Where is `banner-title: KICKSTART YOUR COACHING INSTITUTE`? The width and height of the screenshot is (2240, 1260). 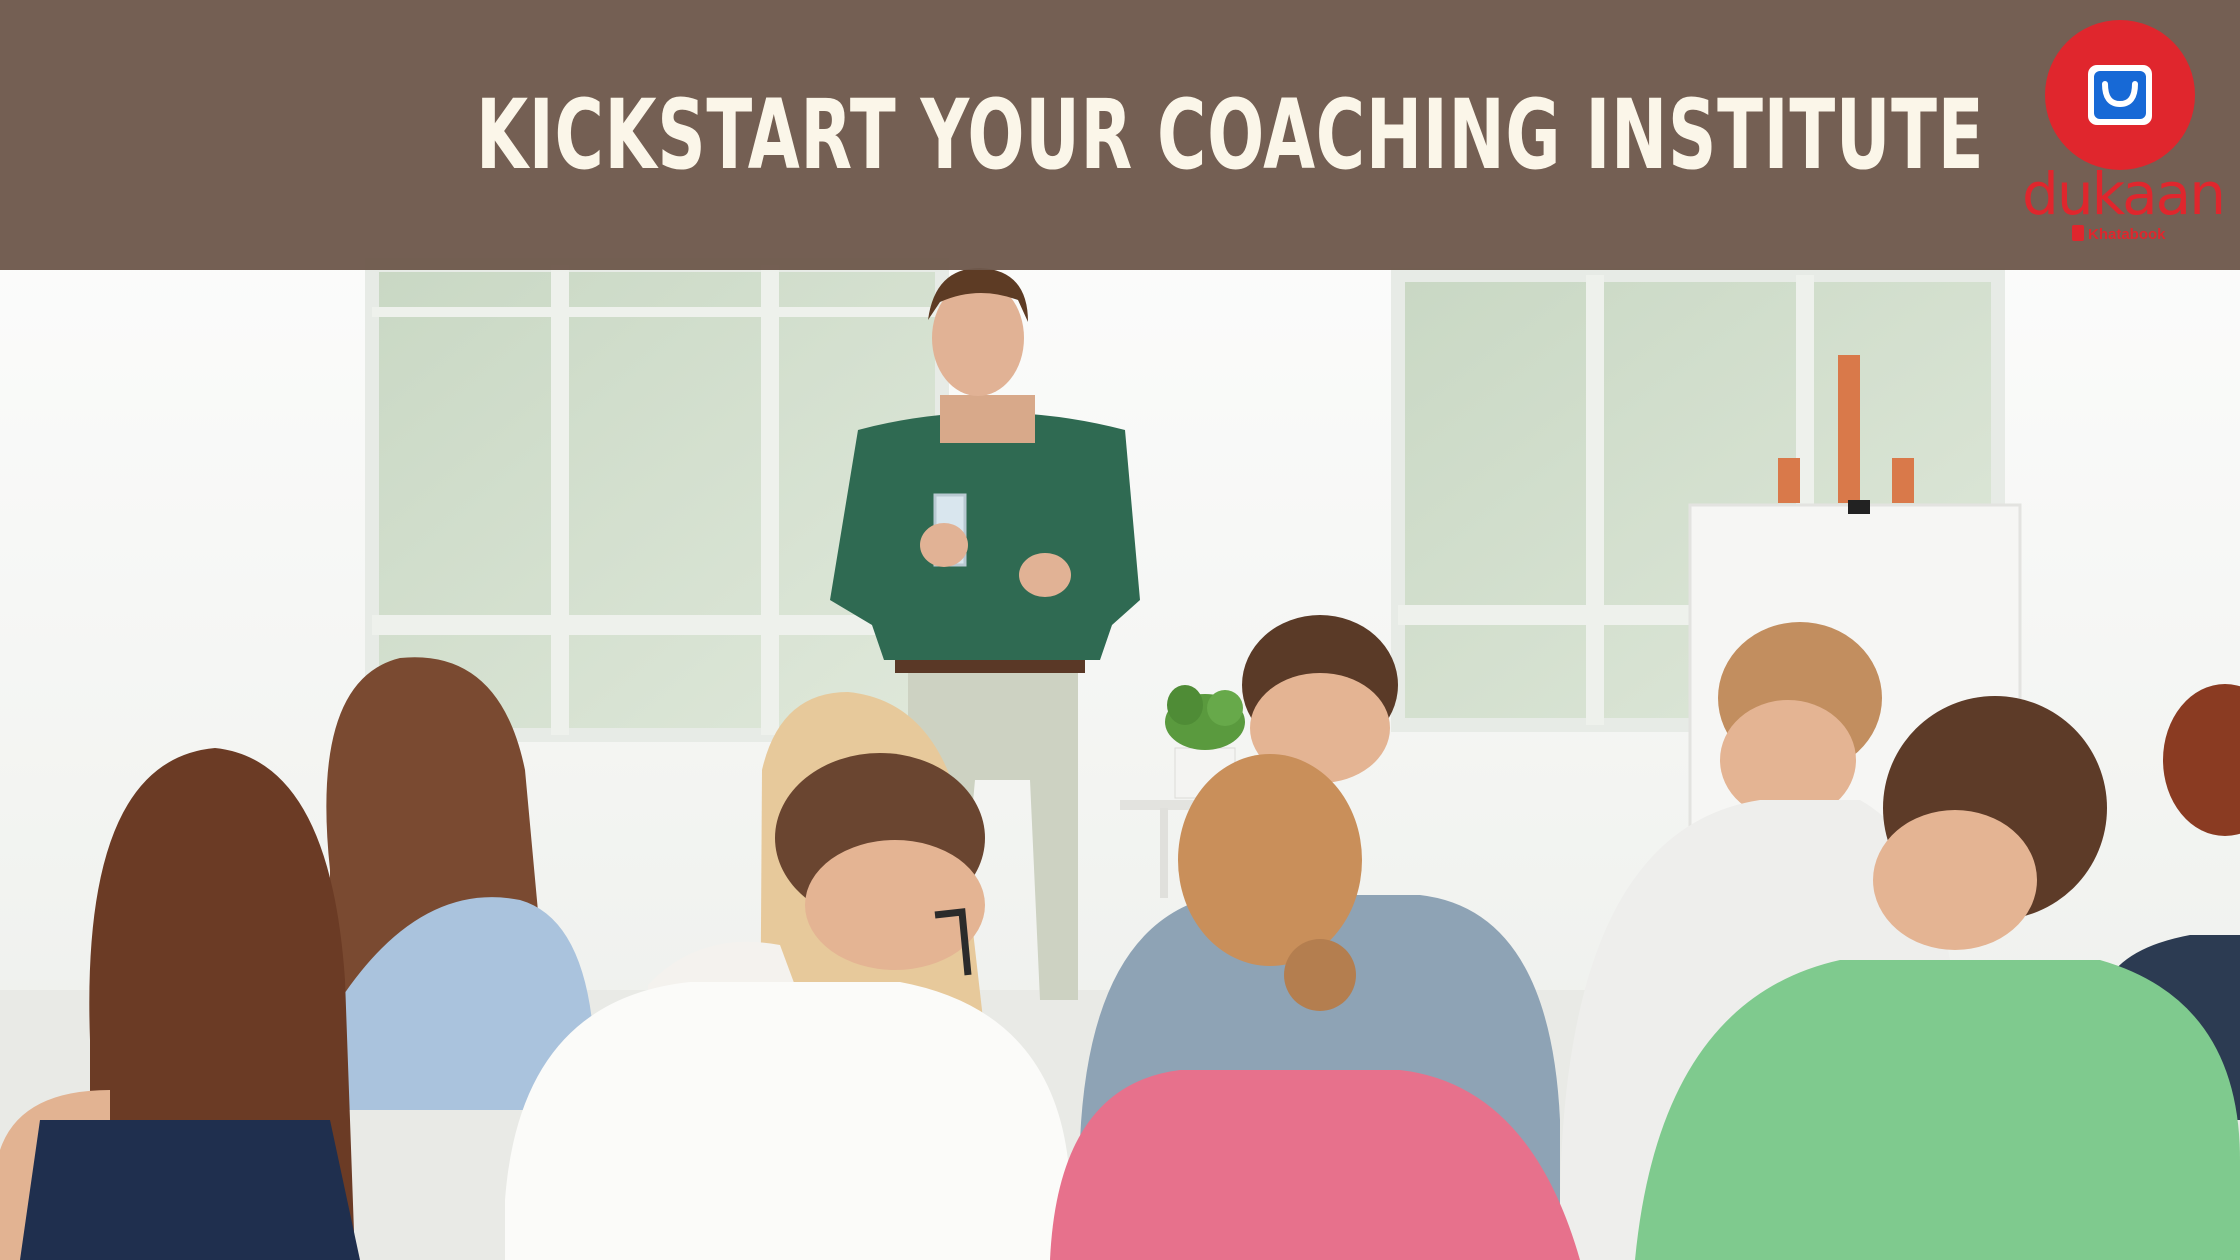 banner-title: KICKSTART YOUR COACHING INSTITUTE is located at coordinates (1230, 135).